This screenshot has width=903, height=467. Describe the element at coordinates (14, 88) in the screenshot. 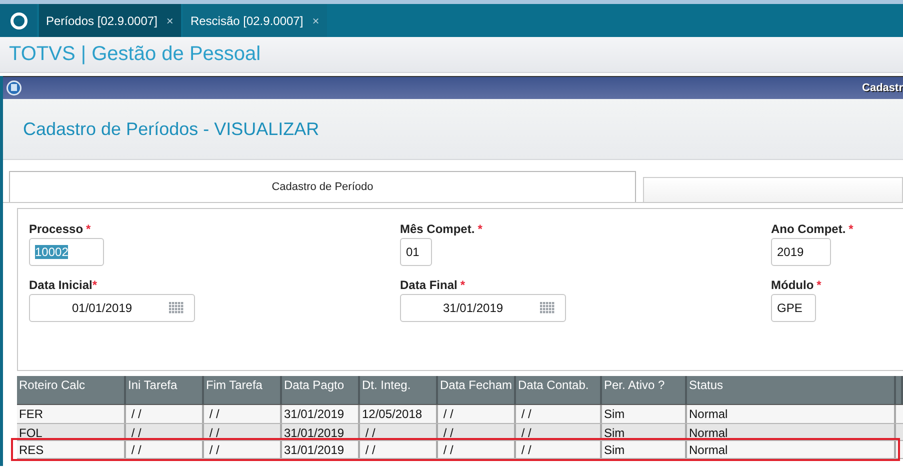

I see `app-icon` at that location.